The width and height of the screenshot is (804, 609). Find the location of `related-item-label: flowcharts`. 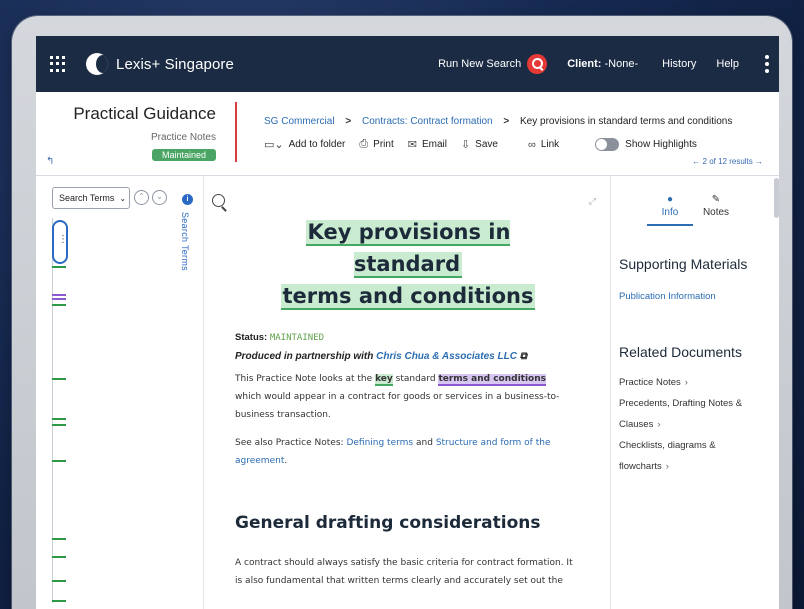

related-item-label: flowcharts is located at coordinates (640, 466).